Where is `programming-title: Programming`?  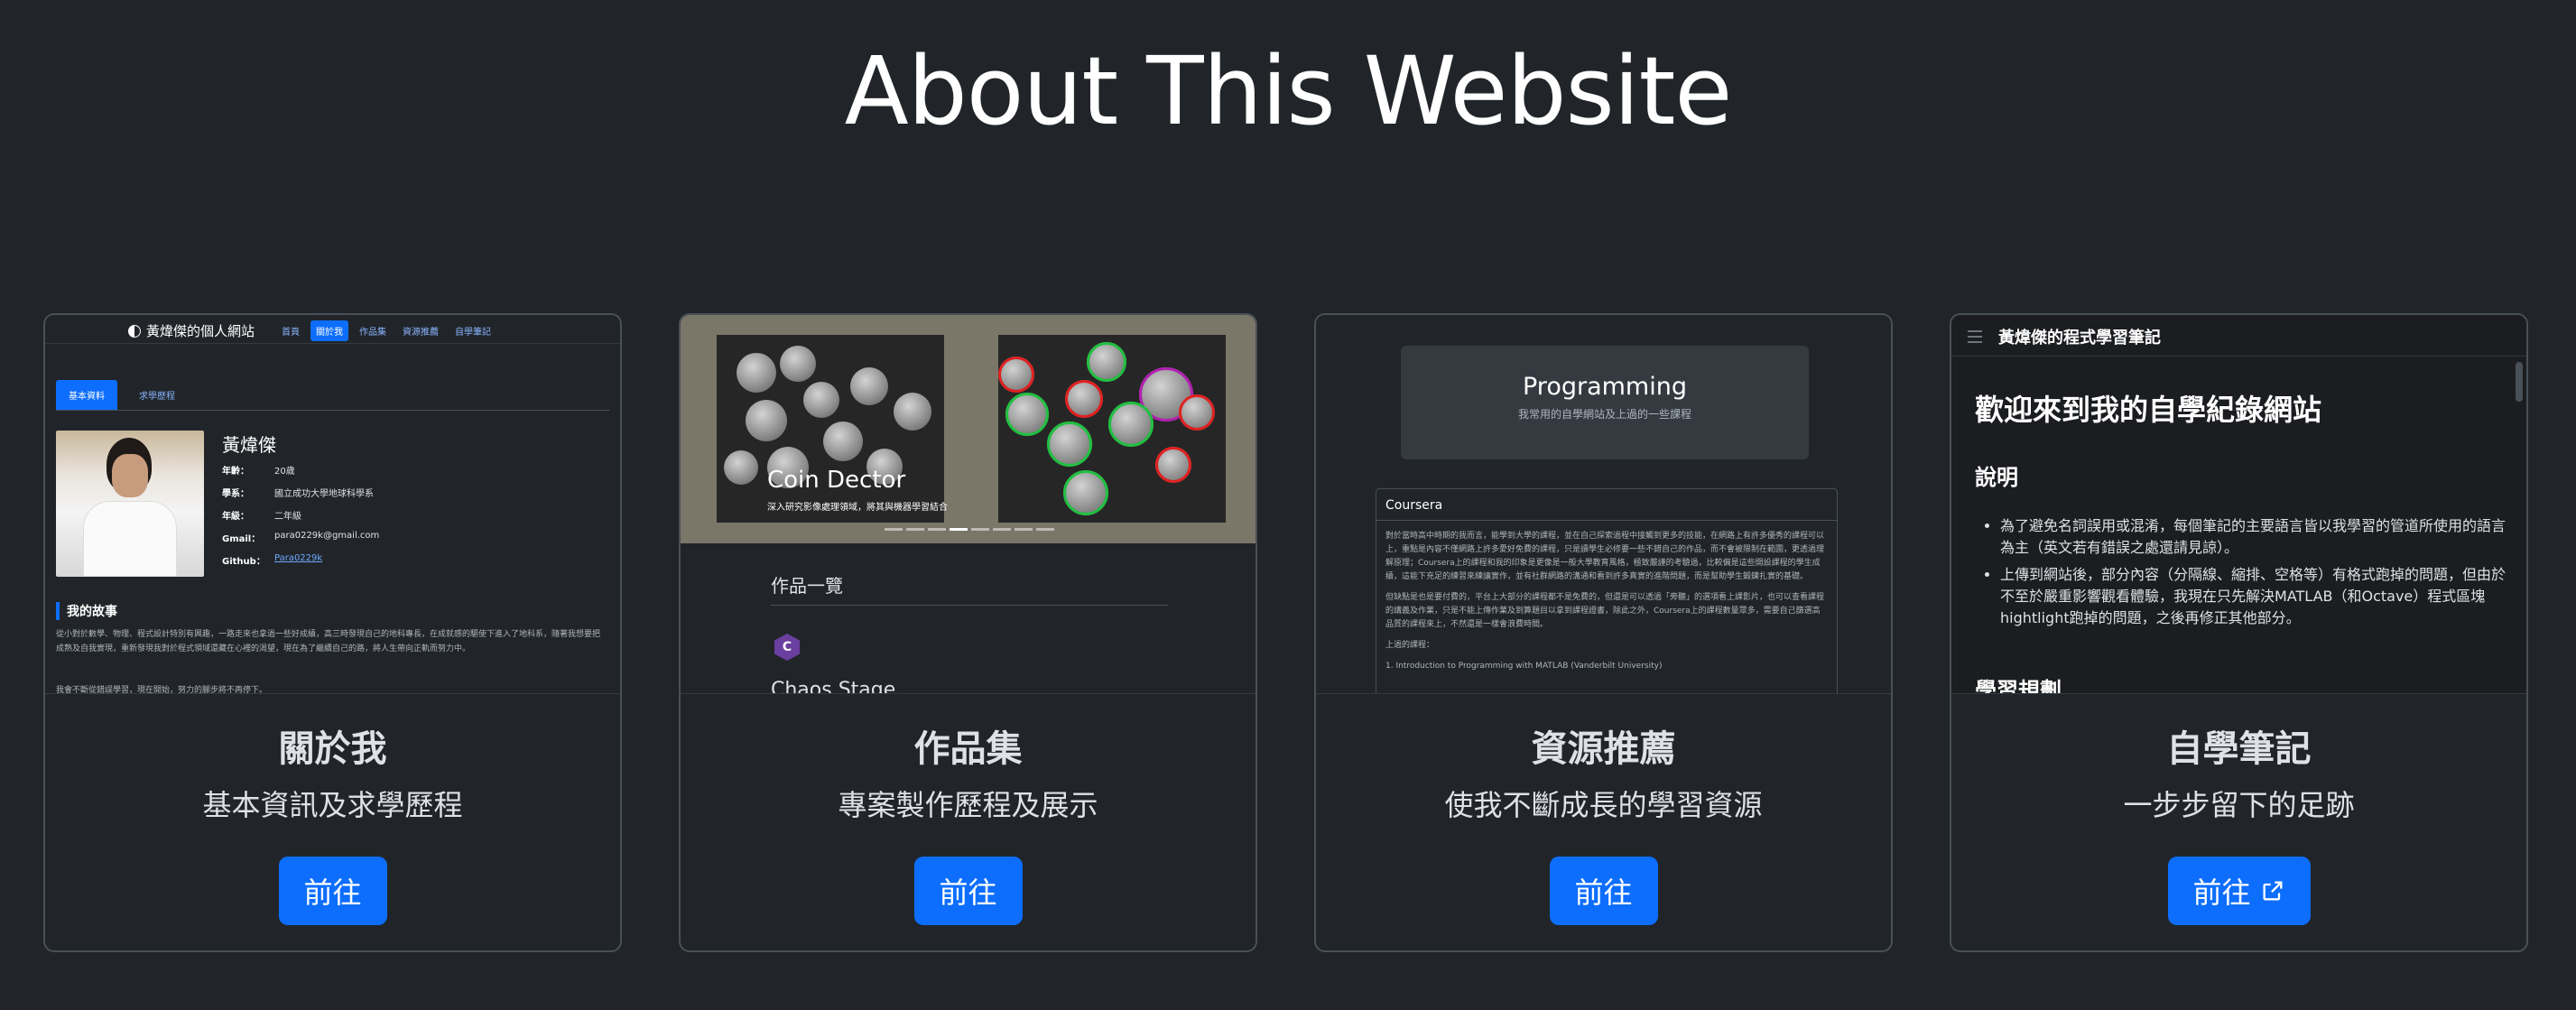 programming-title: Programming is located at coordinates (1605, 387).